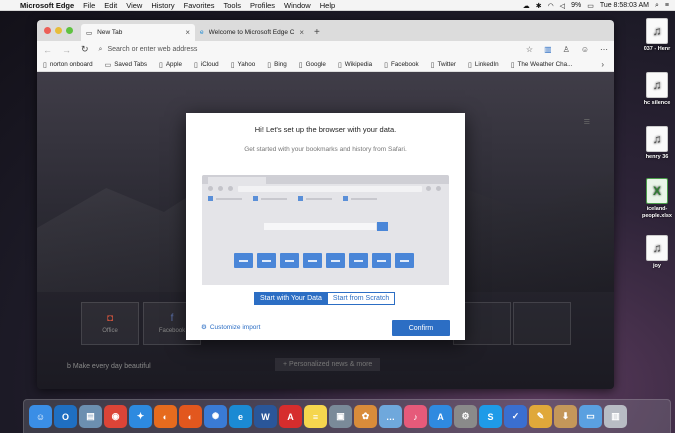 This screenshot has height=433, width=675. Describe the element at coordinates (443, 65) in the screenshot. I see `favorite-item: ▯ Twitter` at that location.